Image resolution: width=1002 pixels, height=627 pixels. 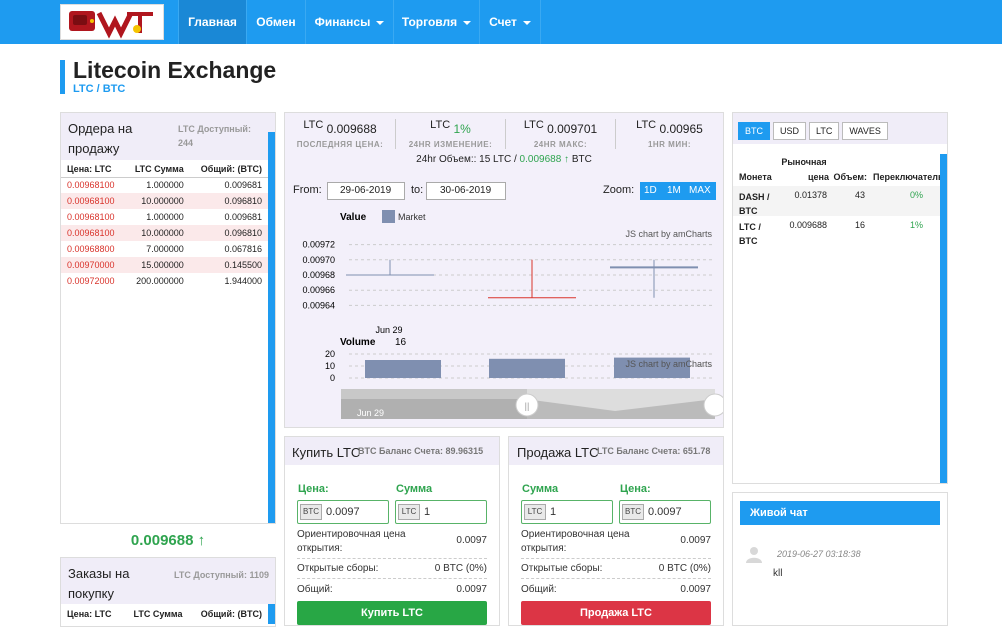 What do you see at coordinates (850, 177) in the screenshot?
I see `market-col-volume: Объем:` at bounding box center [850, 177].